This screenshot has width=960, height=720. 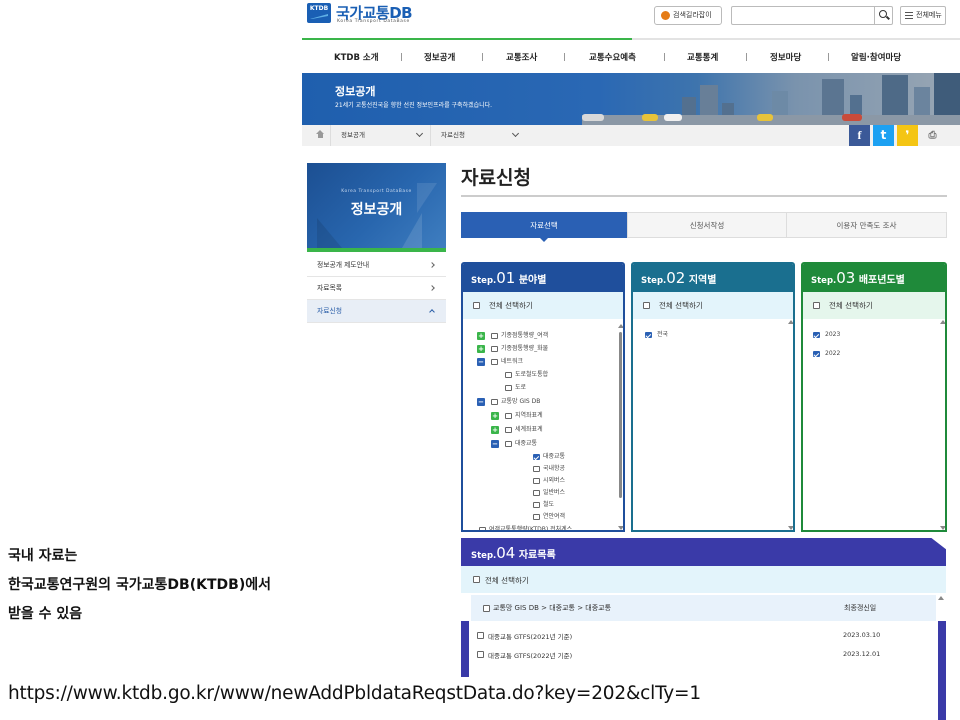 I want to click on step2-header: Step.02 지역별, so click(x=713, y=278).